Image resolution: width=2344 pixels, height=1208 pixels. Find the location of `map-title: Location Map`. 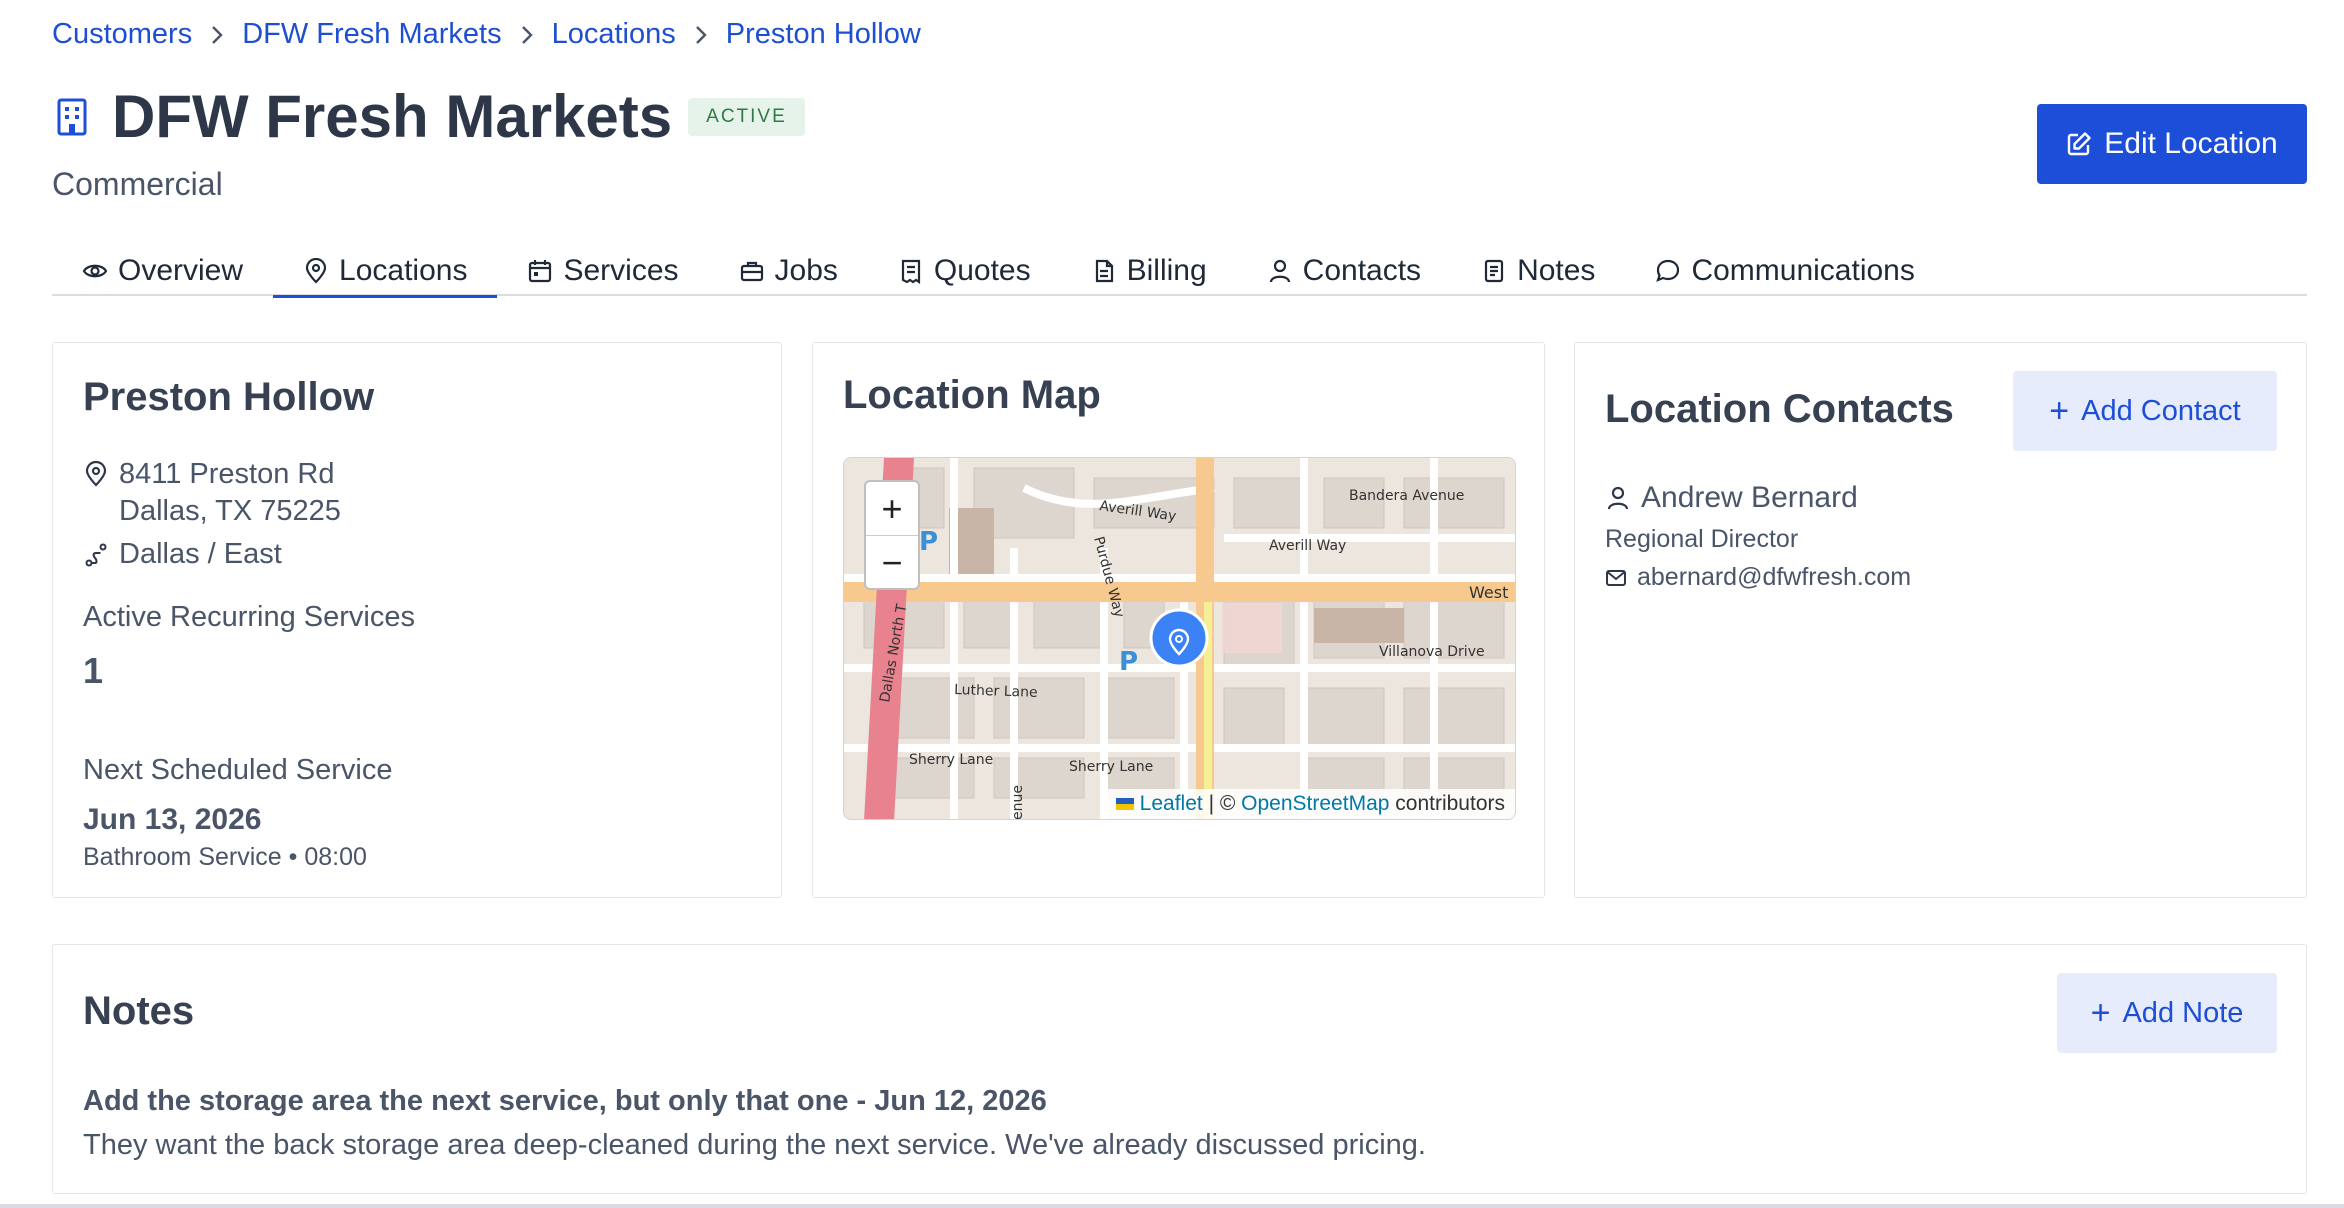

map-title: Location Map is located at coordinates (972, 395).